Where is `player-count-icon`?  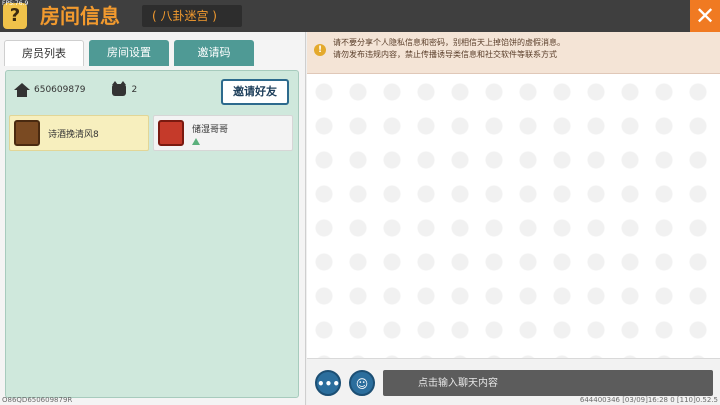
player-count-icon is located at coordinates (118, 88).